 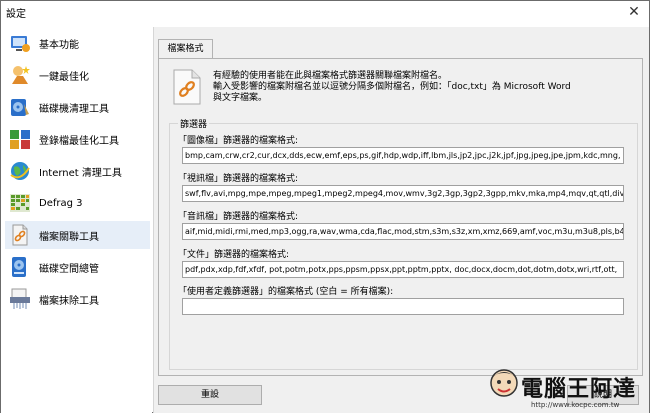 I want to click on shredder-icon, so click(x=20, y=299).